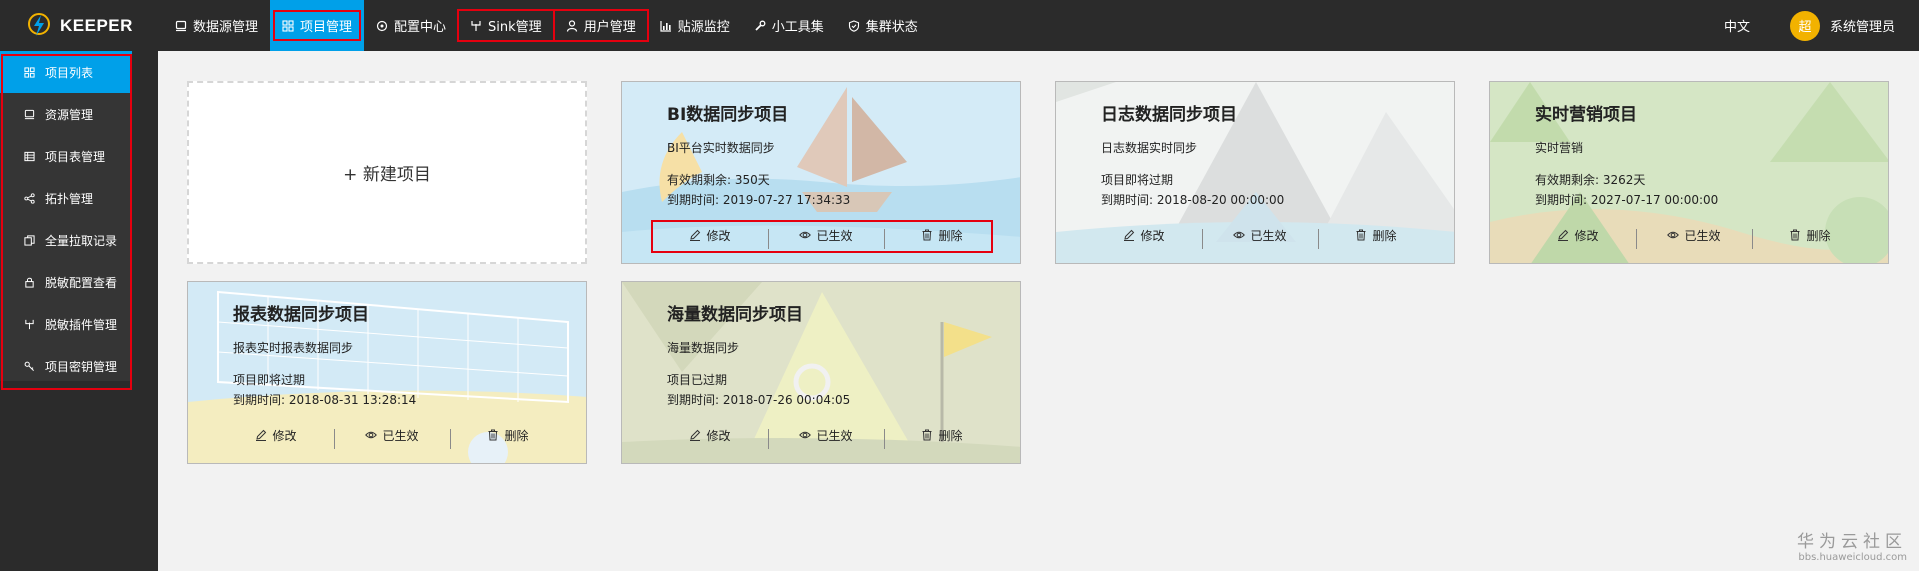 Image resolution: width=1919 pixels, height=571 pixels. Describe the element at coordinates (79, 25) in the screenshot. I see `brand: KEEPER` at that location.